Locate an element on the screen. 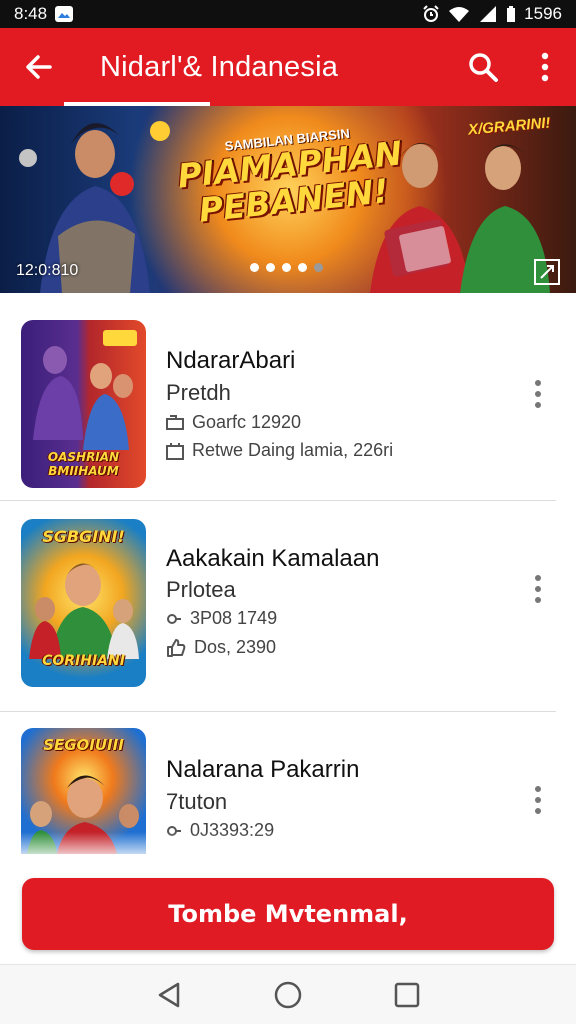 The height and width of the screenshot is (1024, 576). search-icon is located at coordinates (483, 67).